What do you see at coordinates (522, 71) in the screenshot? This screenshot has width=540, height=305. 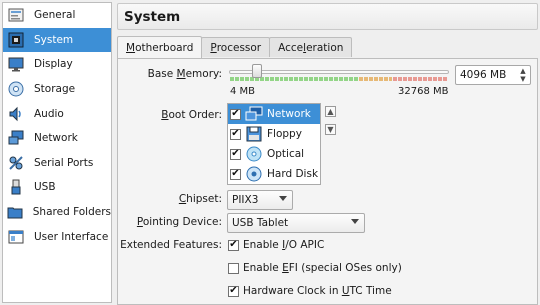 I see `spin-up-icon: ▲` at bounding box center [522, 71].